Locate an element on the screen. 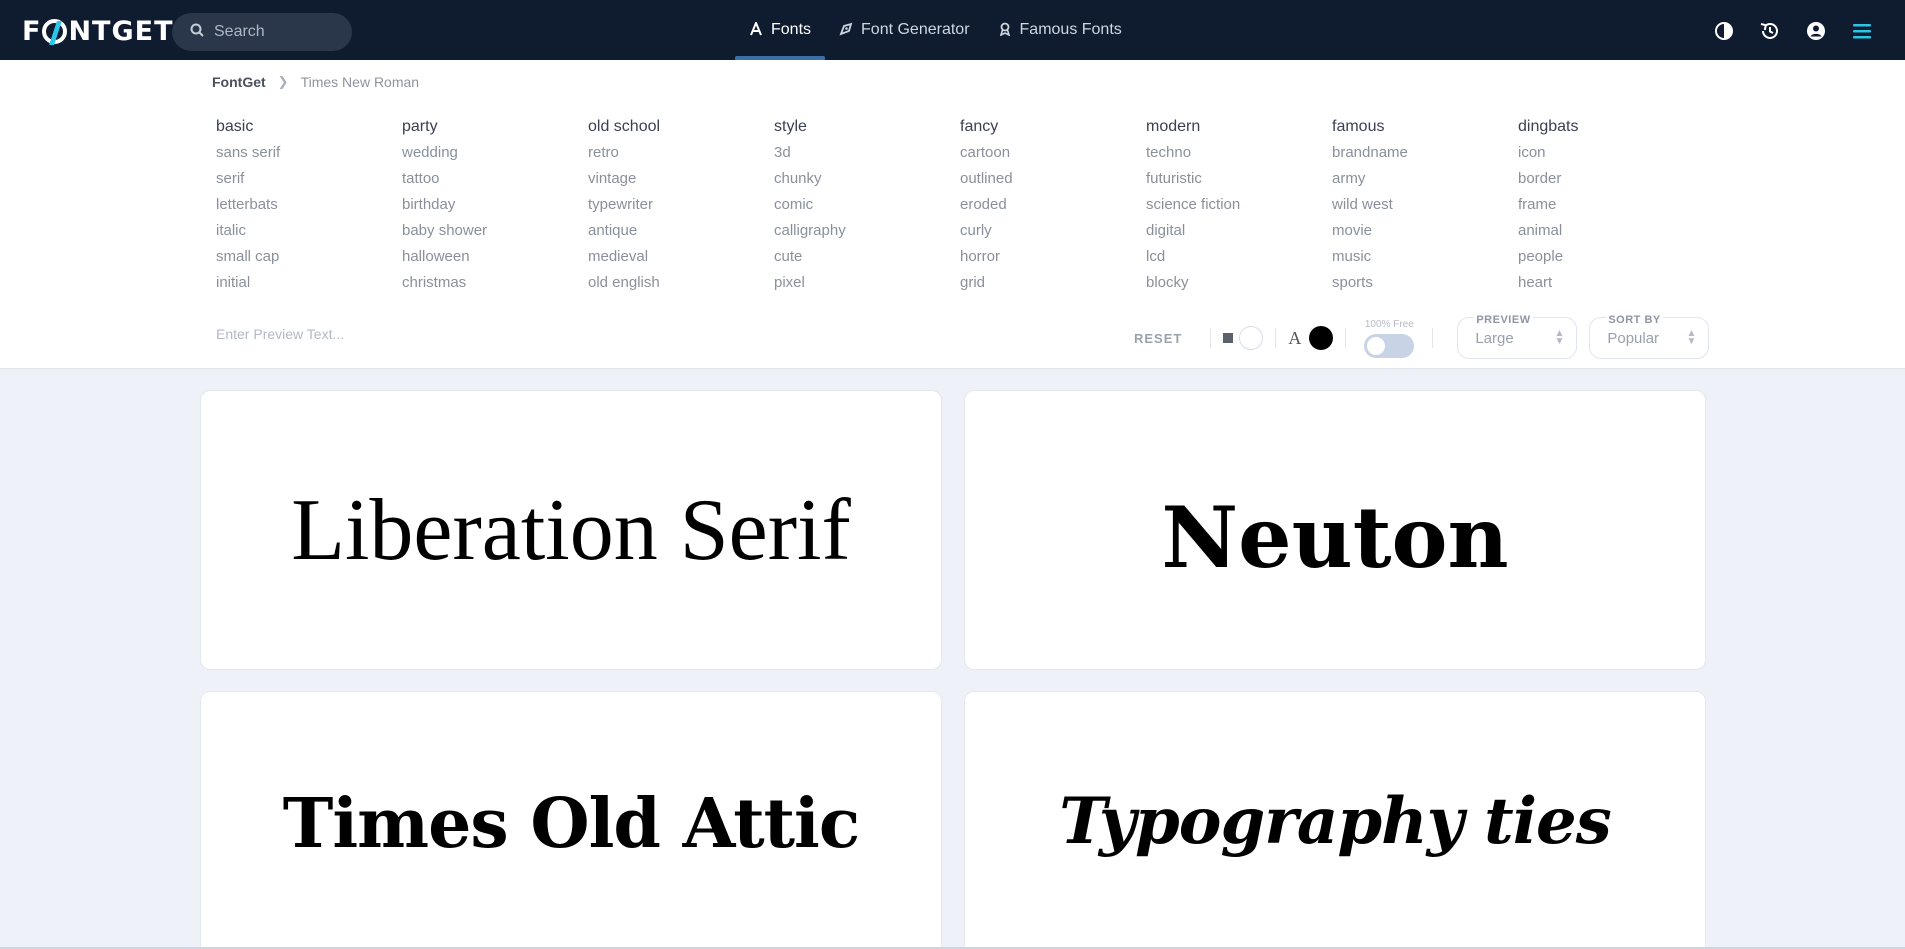 The height and width of the screenshot is (949, 1905). award-ribbon-icon is located at coordinates (1005, 30).